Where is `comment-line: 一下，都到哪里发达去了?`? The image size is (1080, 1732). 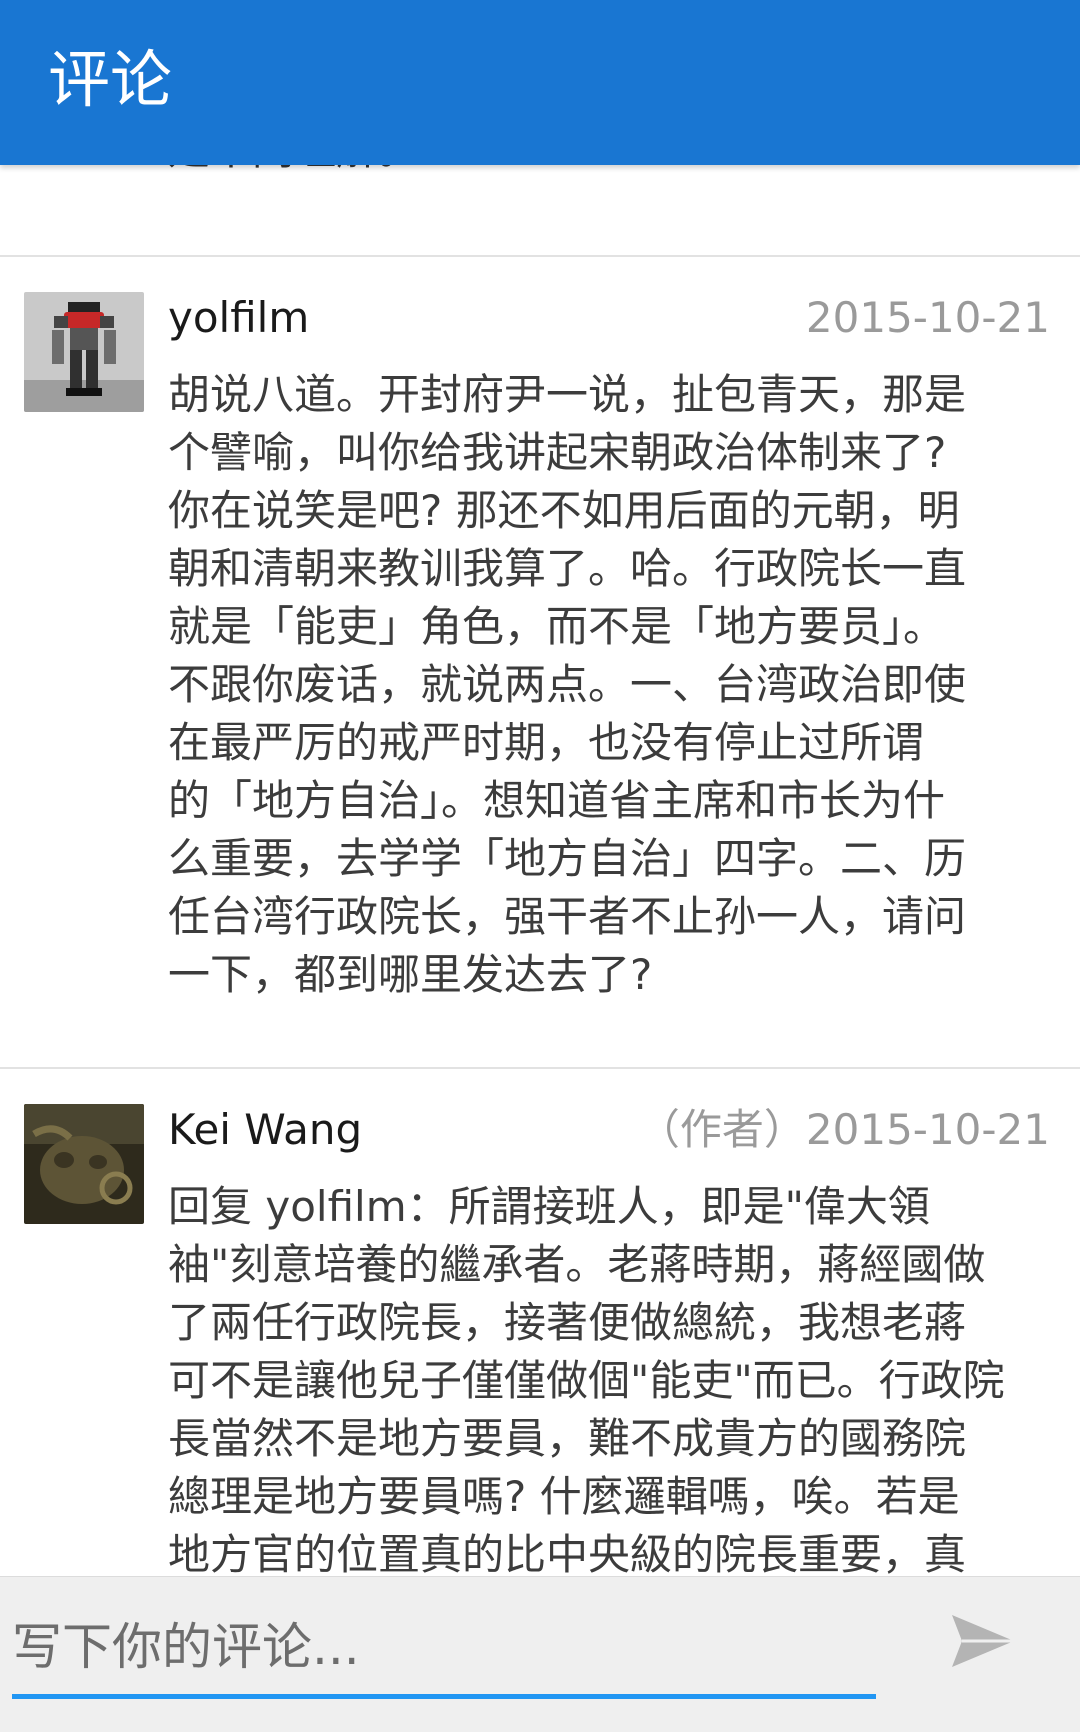 comment-line: 一下，都到哪里发达去了? is located at coordinates (410, 974).